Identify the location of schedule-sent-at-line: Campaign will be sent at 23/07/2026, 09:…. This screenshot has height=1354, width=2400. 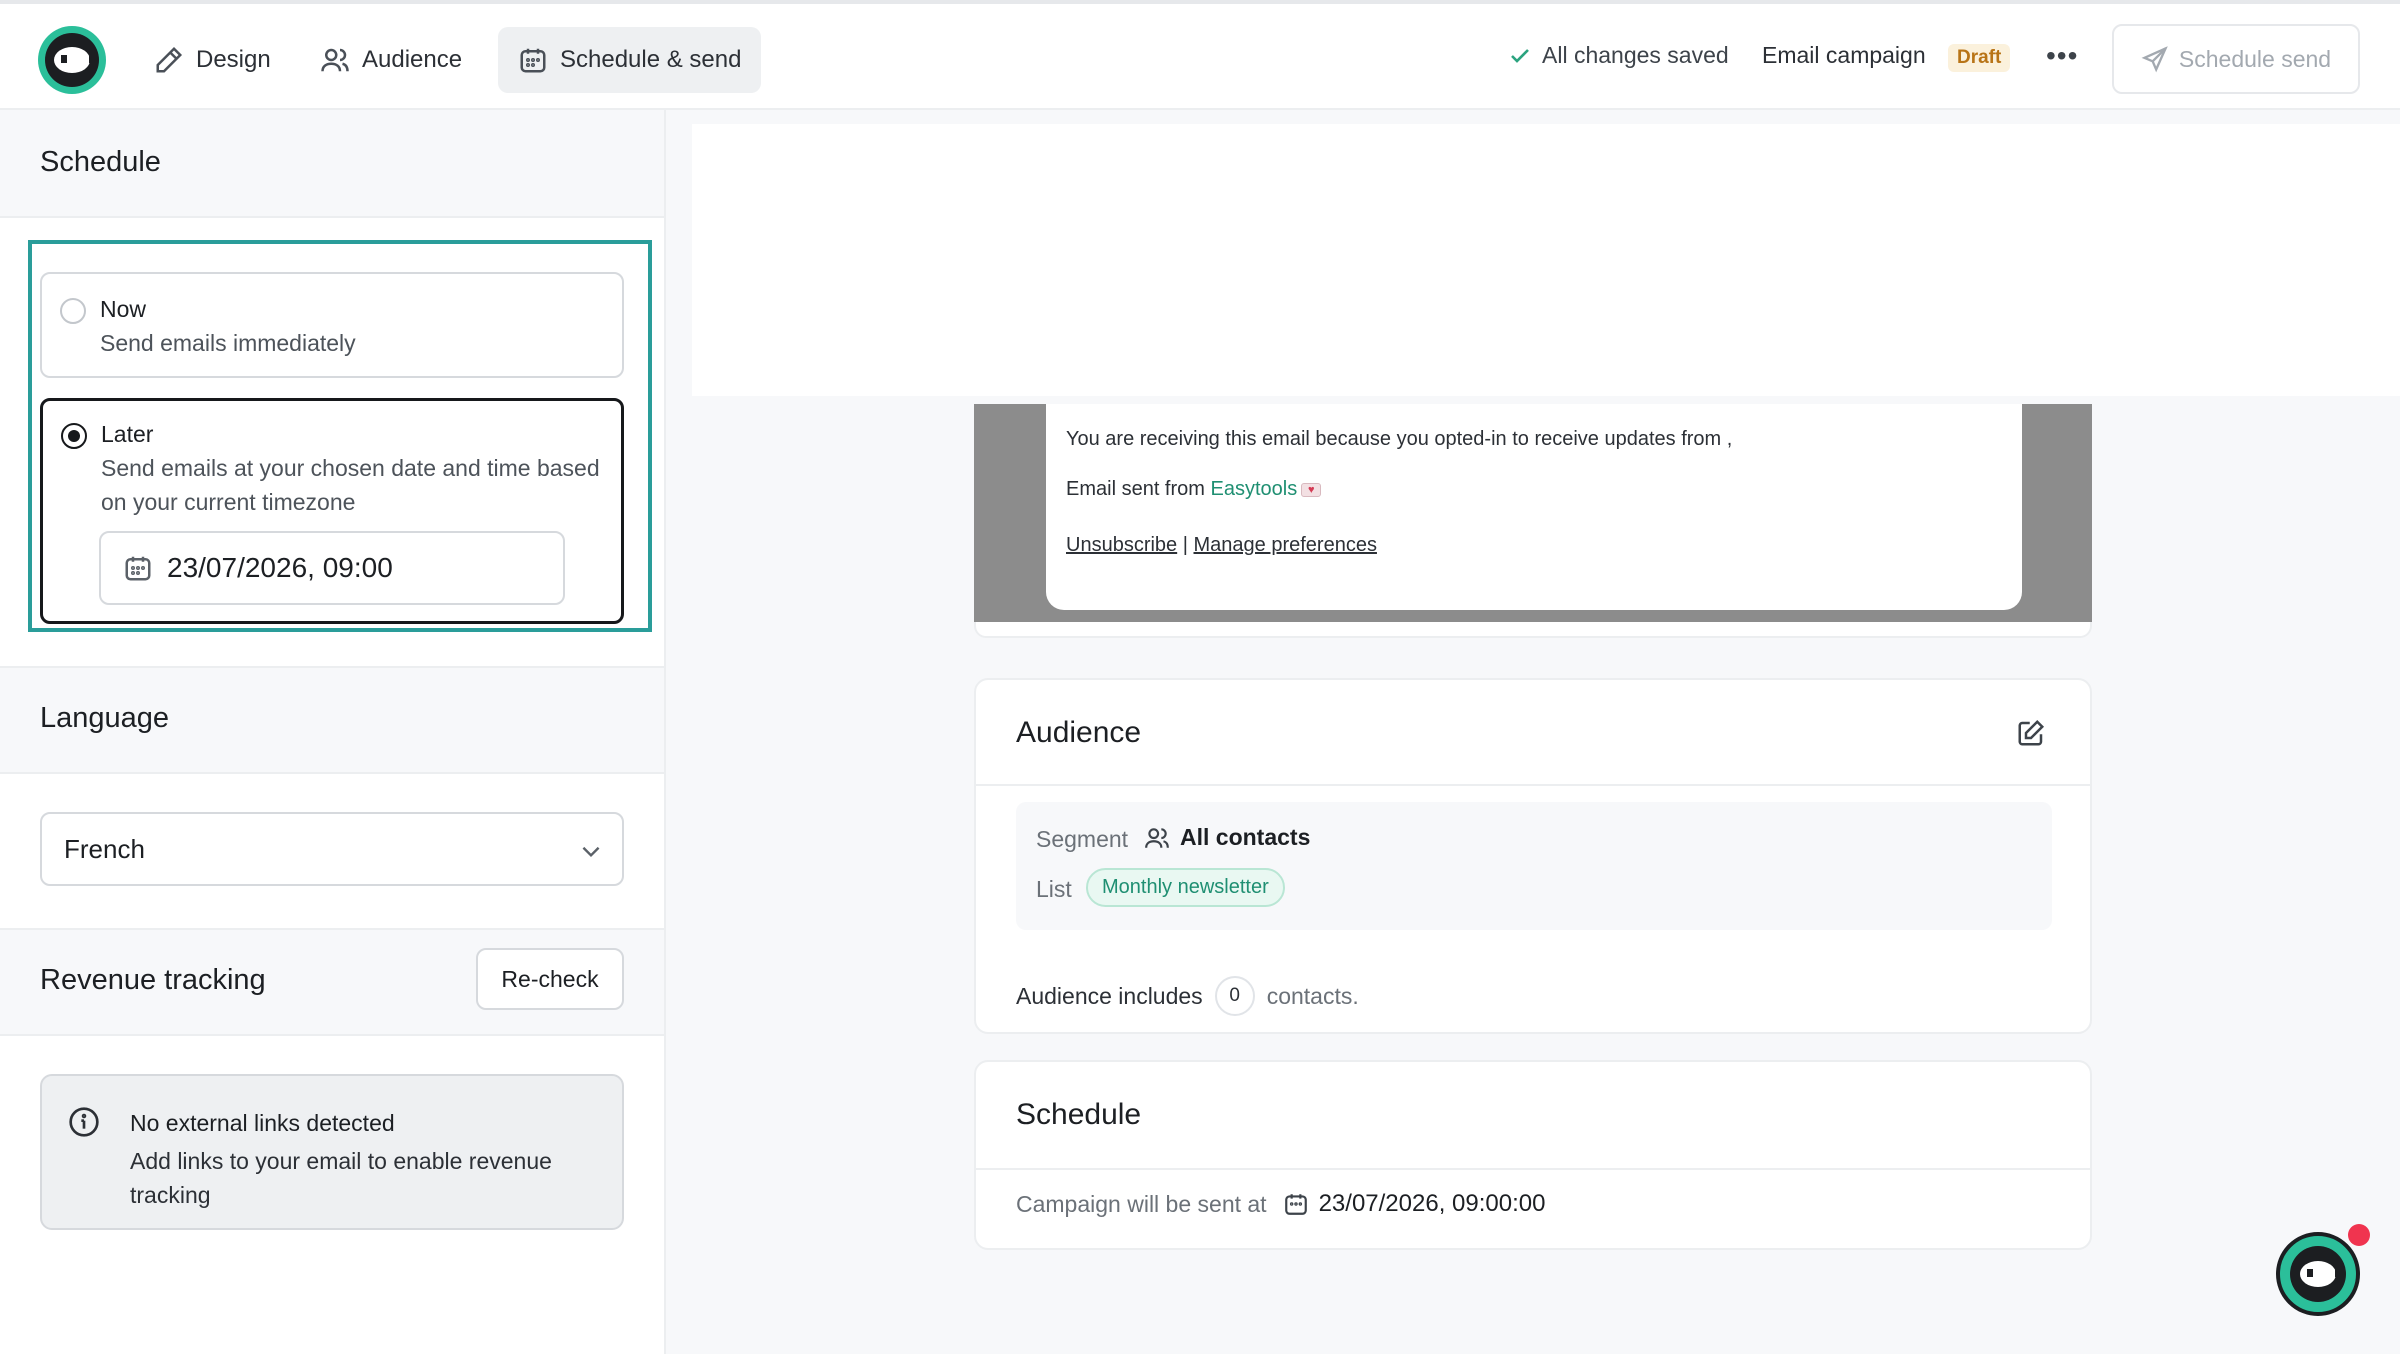
(1280, 1204).